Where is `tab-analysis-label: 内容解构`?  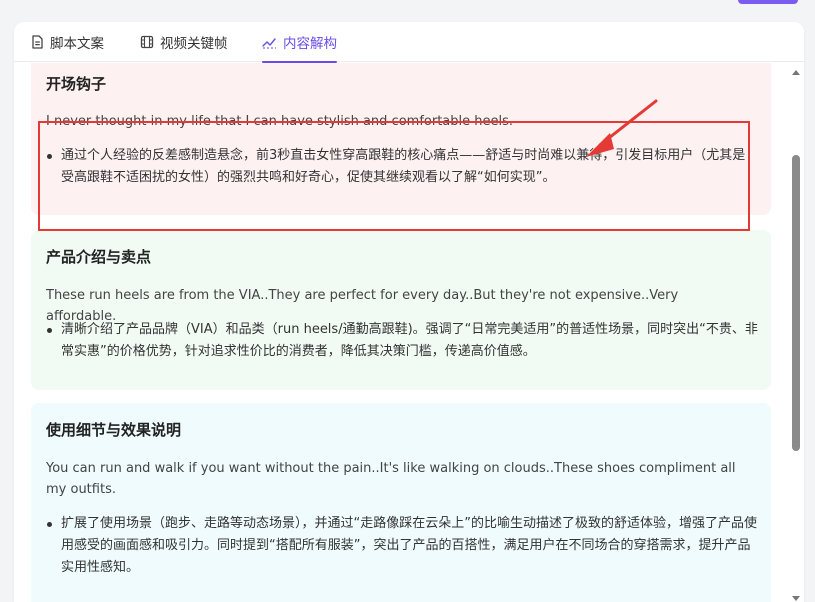
tab-analysis-label: 内容解构 is located at coordinates (310, 44).